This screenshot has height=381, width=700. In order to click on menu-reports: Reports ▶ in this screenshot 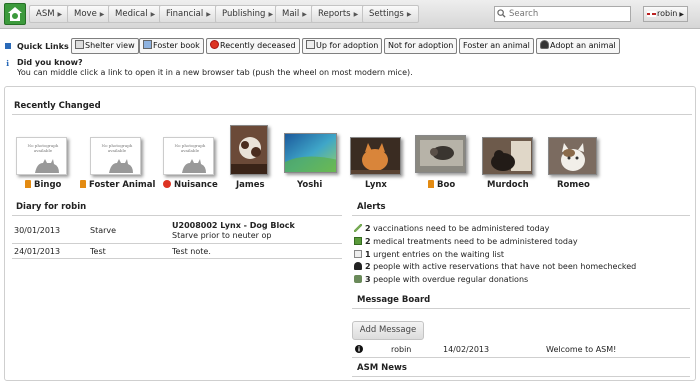, I will do `click(338, 14)`.